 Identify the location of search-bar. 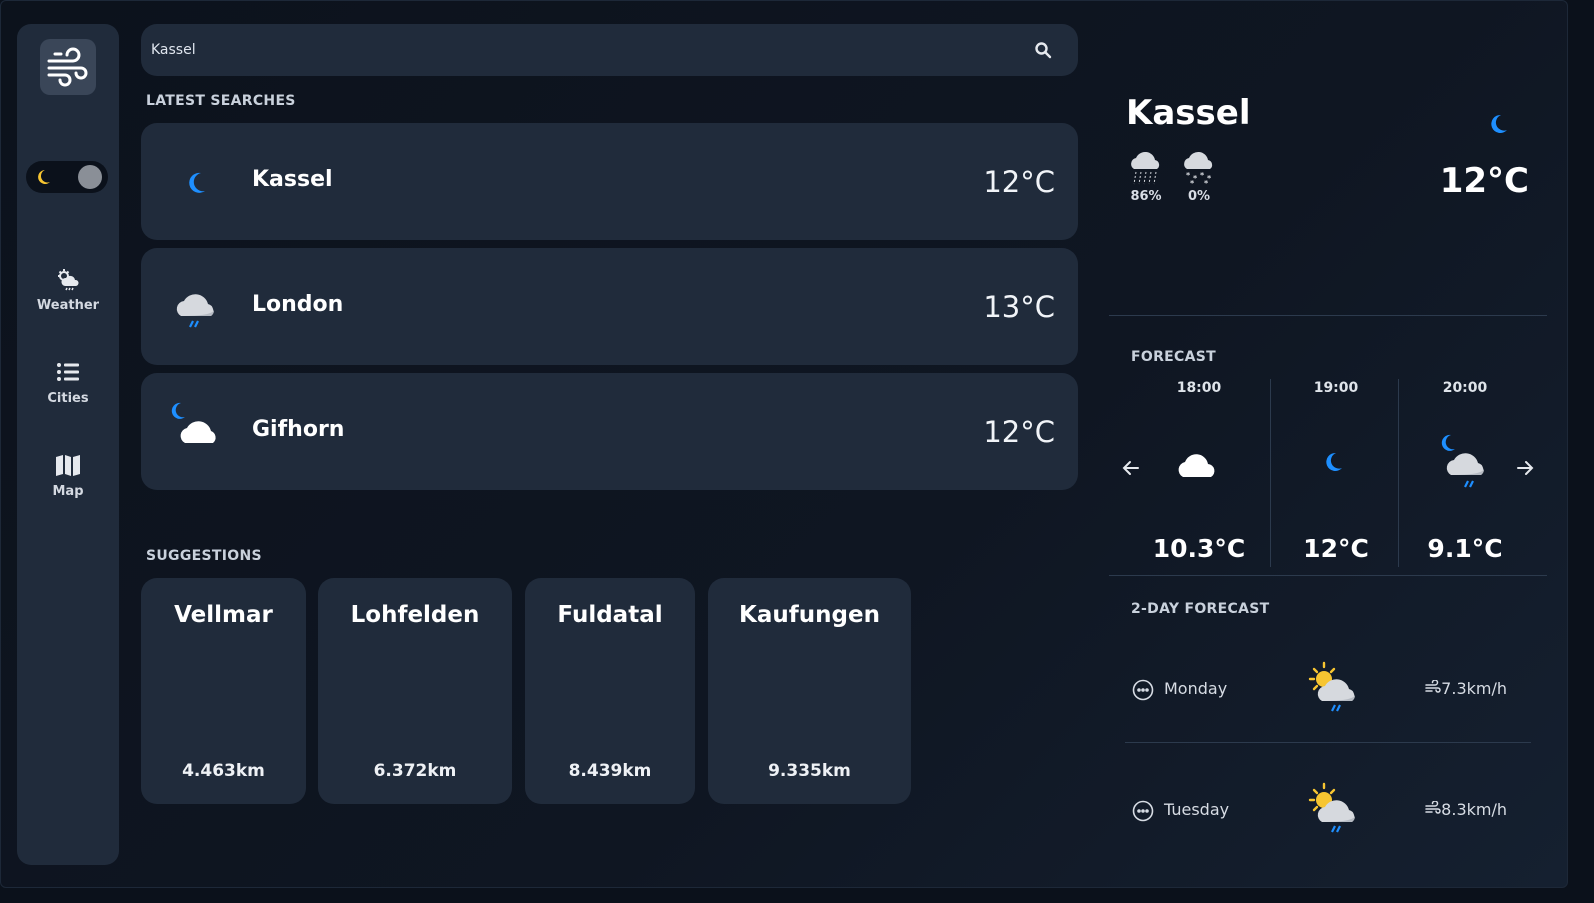
(609, 50).